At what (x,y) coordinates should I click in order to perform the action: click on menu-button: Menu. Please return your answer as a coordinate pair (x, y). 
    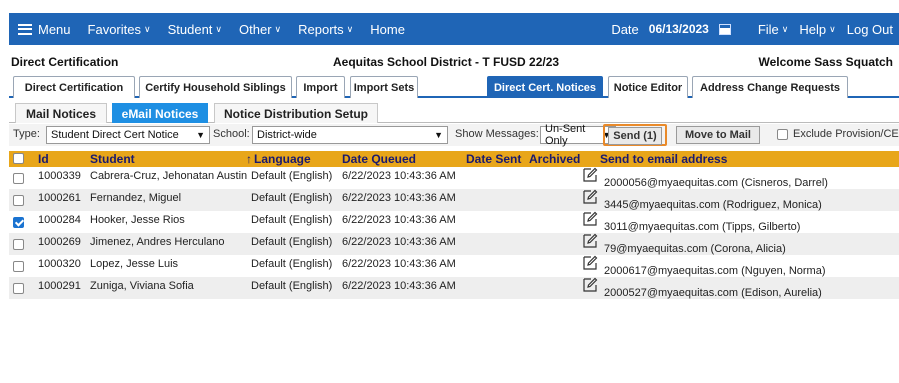
    Looking at the image, I should click on (44, 29).